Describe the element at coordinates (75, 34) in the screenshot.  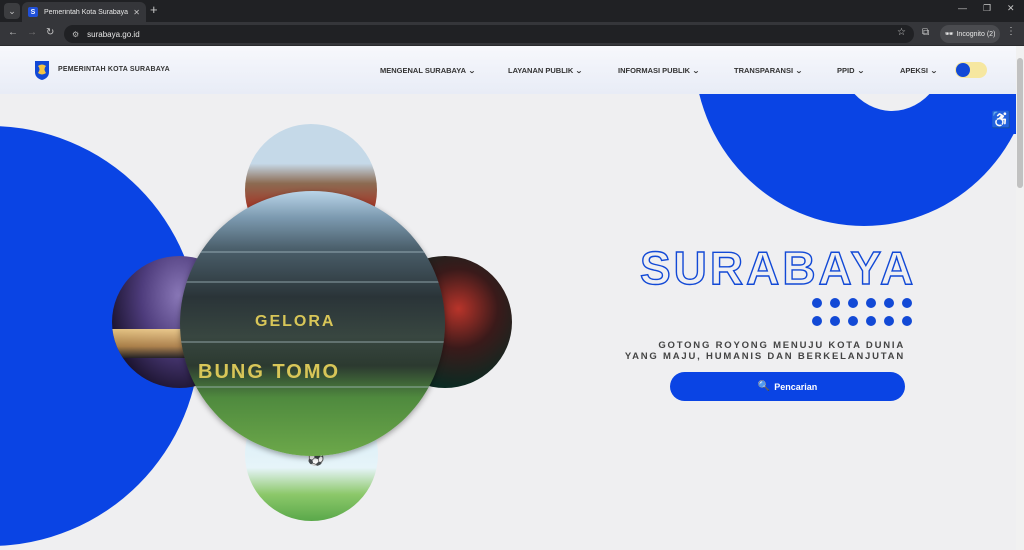
I see `site-info-icon: ⚙` at that location.